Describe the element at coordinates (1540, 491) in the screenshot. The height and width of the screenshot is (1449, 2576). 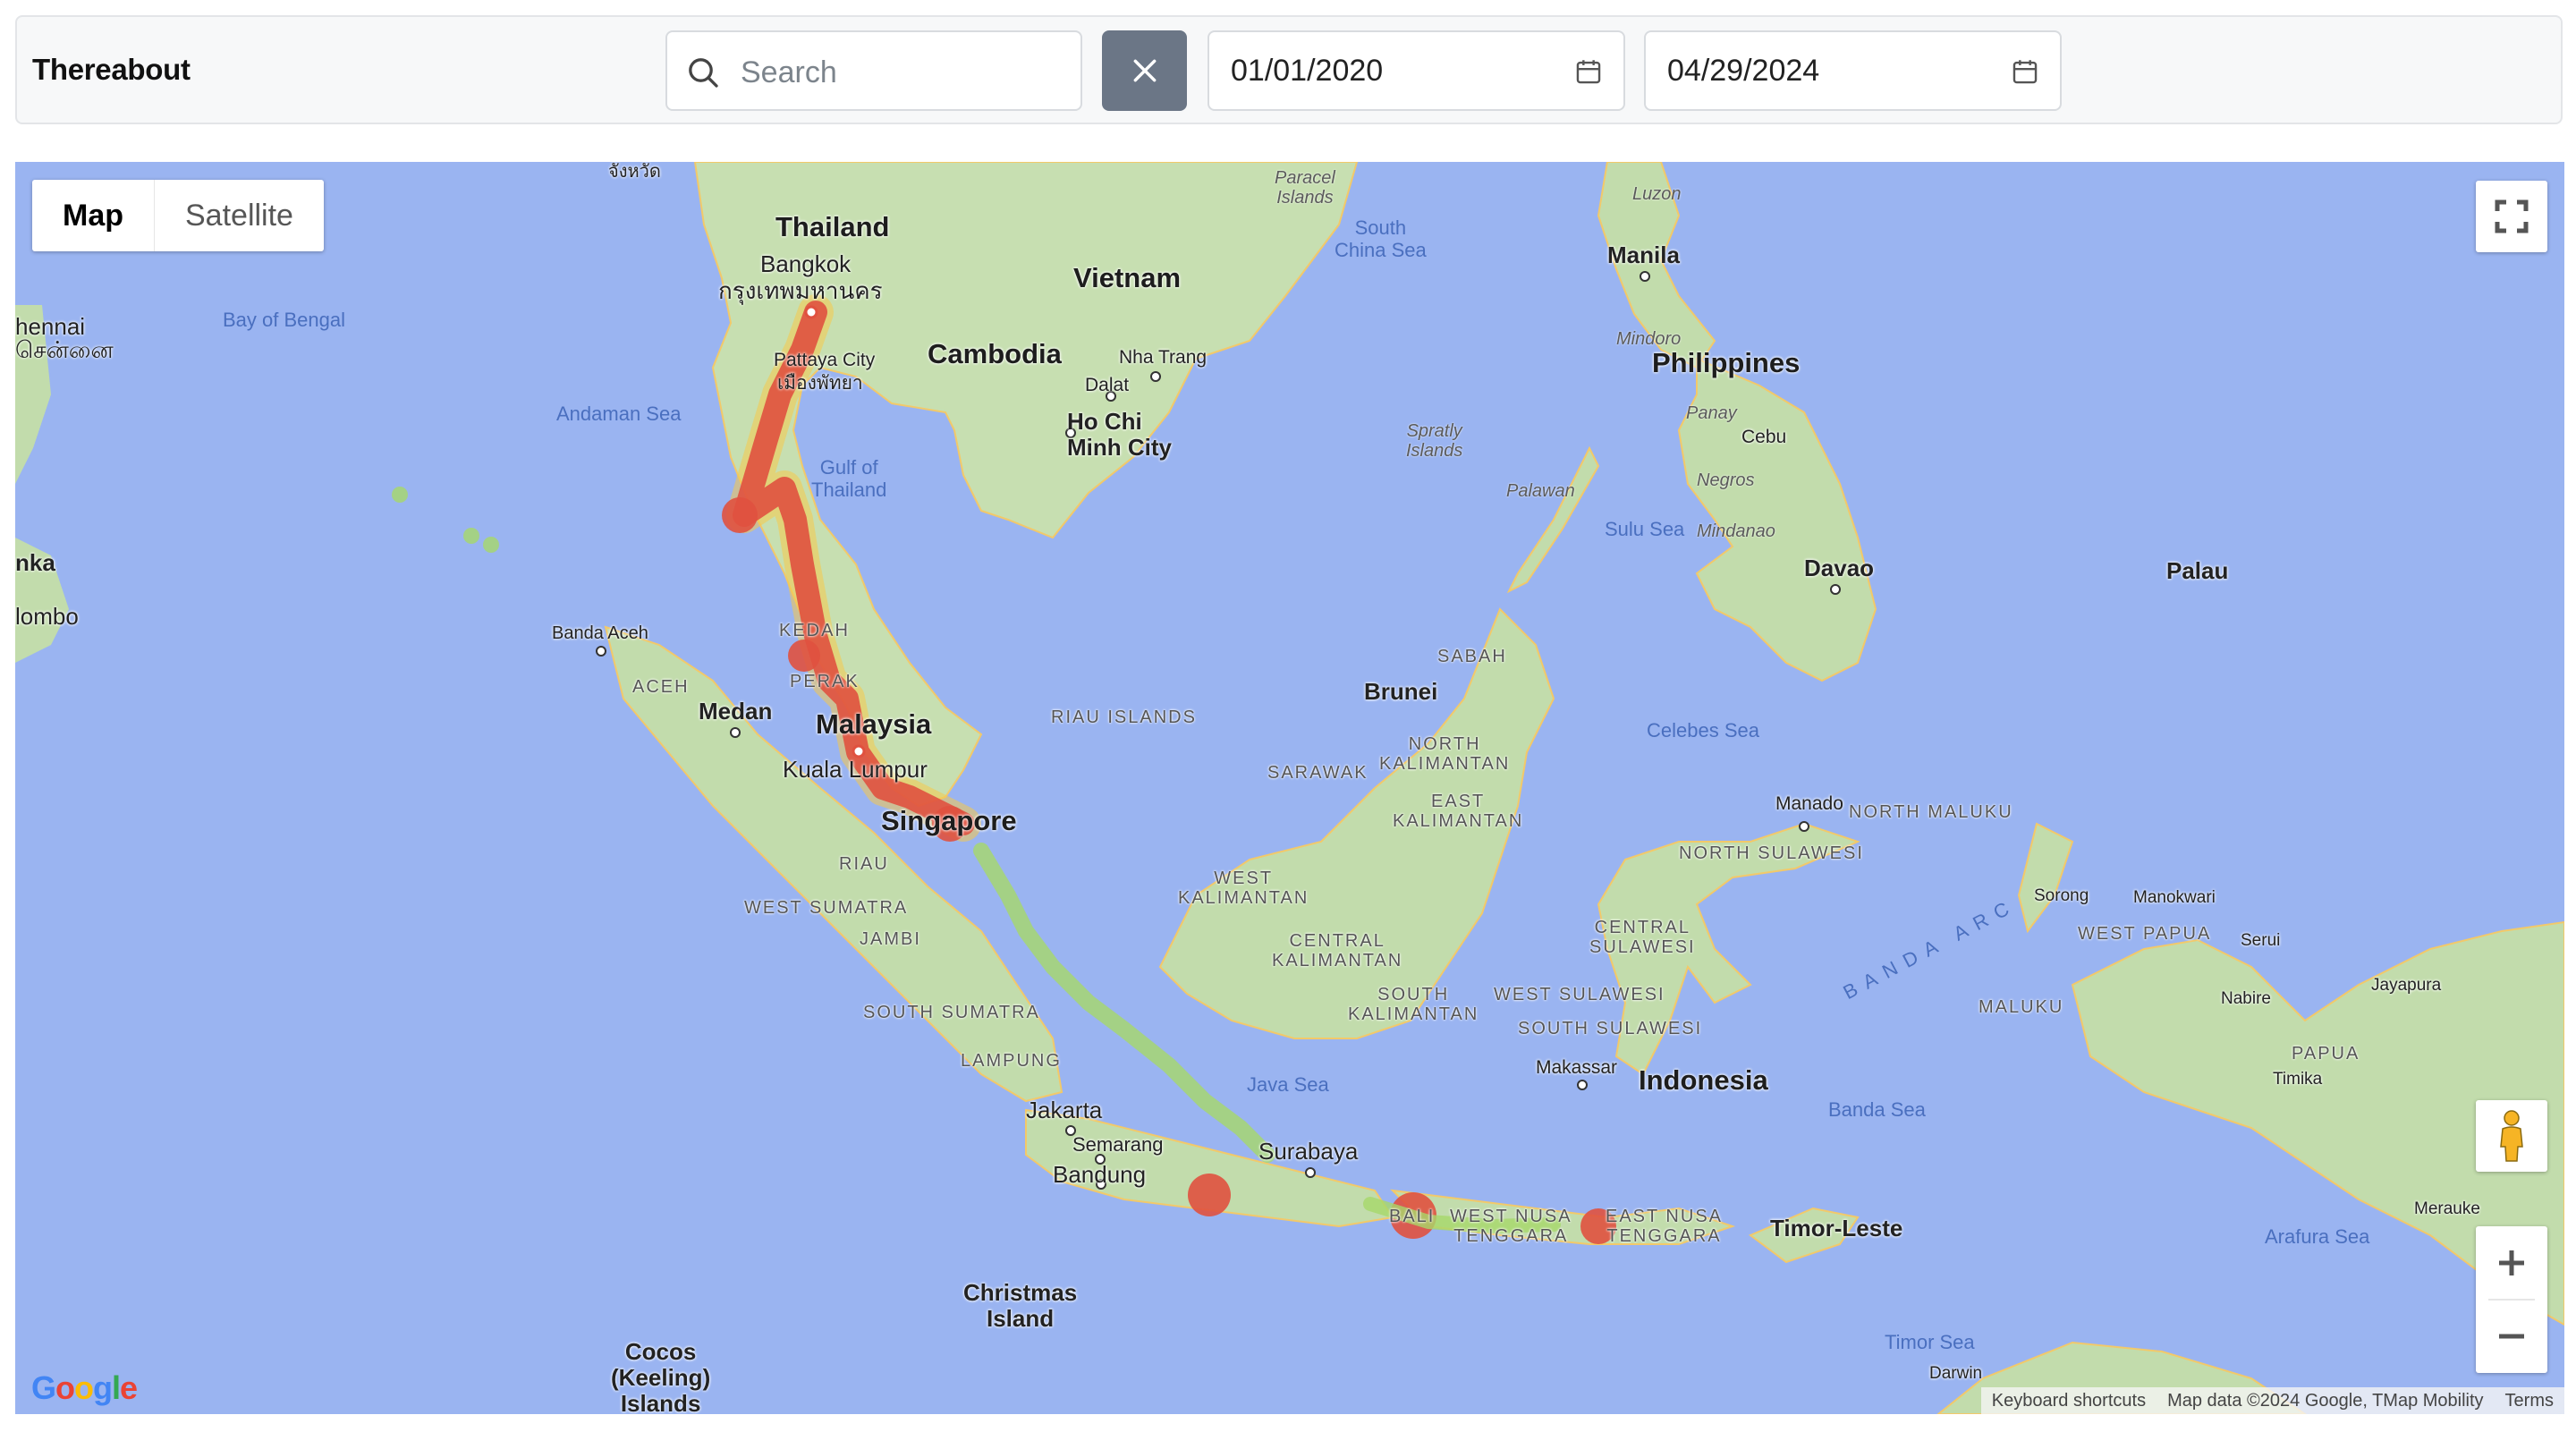
I see `label-palawan: Palawan` at that location.